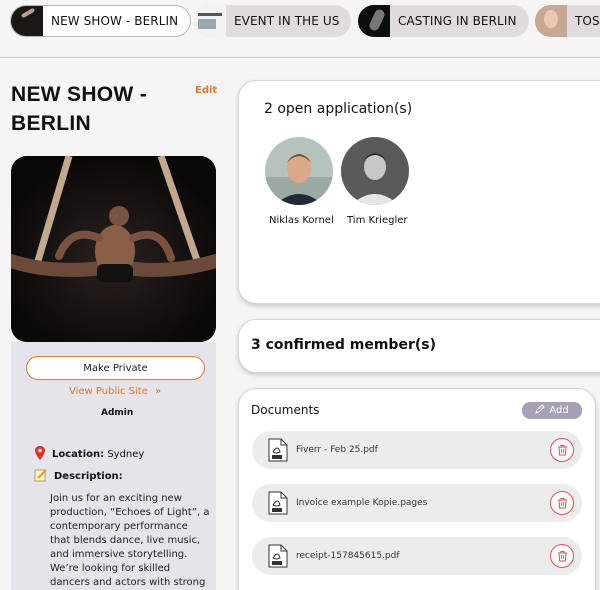  What do you see at coordinates (417, 556) in the screenshot?
I see `document-row: receipt-157845615.pdf` at bounding box center [417, 556].